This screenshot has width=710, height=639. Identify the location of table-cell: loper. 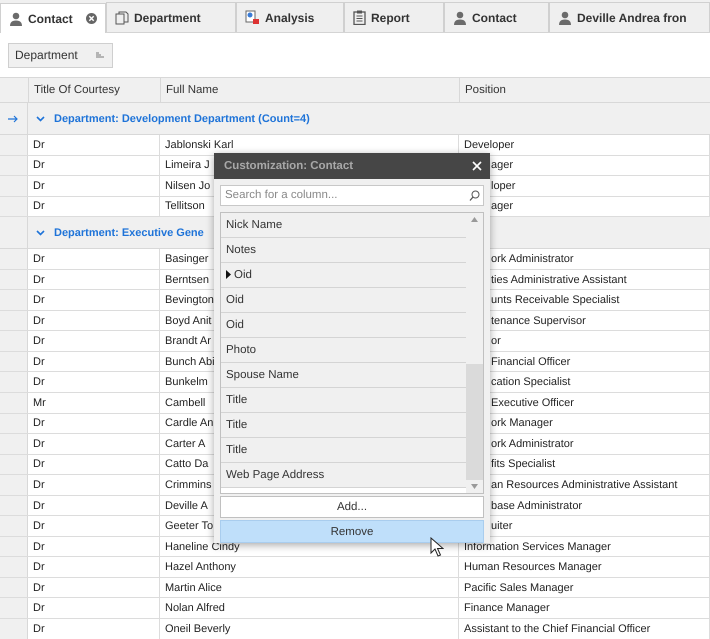
(503, 186).